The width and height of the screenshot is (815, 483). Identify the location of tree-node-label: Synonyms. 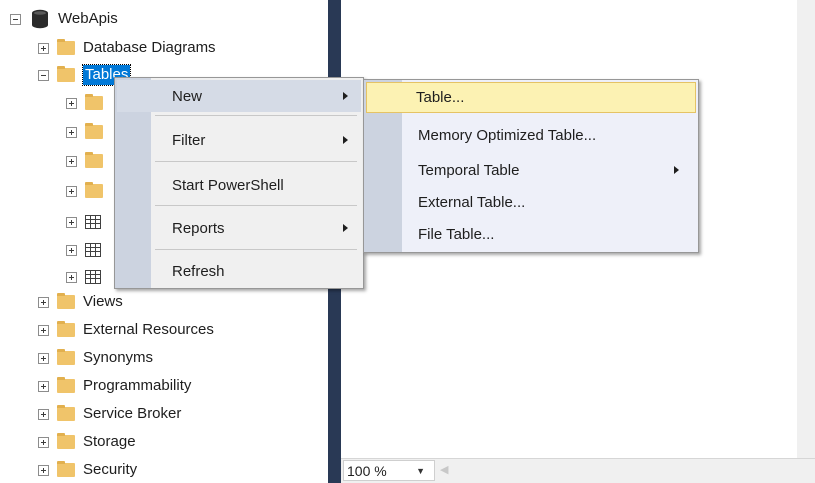
(118, 357).